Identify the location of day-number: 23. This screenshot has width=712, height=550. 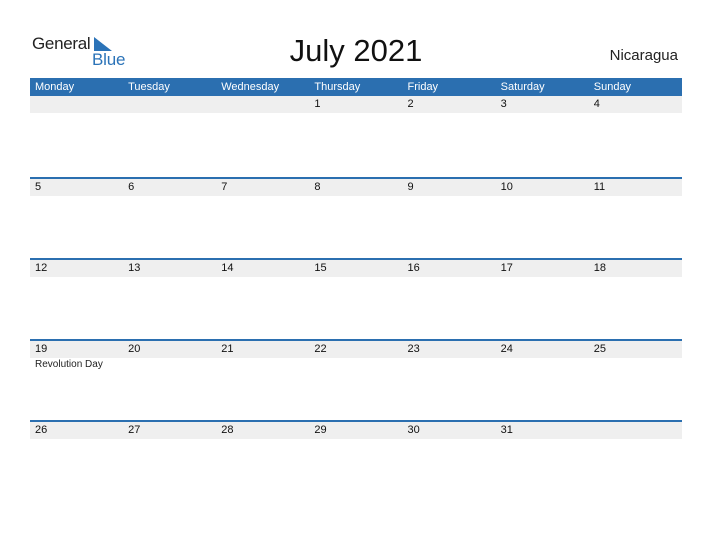
(413, 349).